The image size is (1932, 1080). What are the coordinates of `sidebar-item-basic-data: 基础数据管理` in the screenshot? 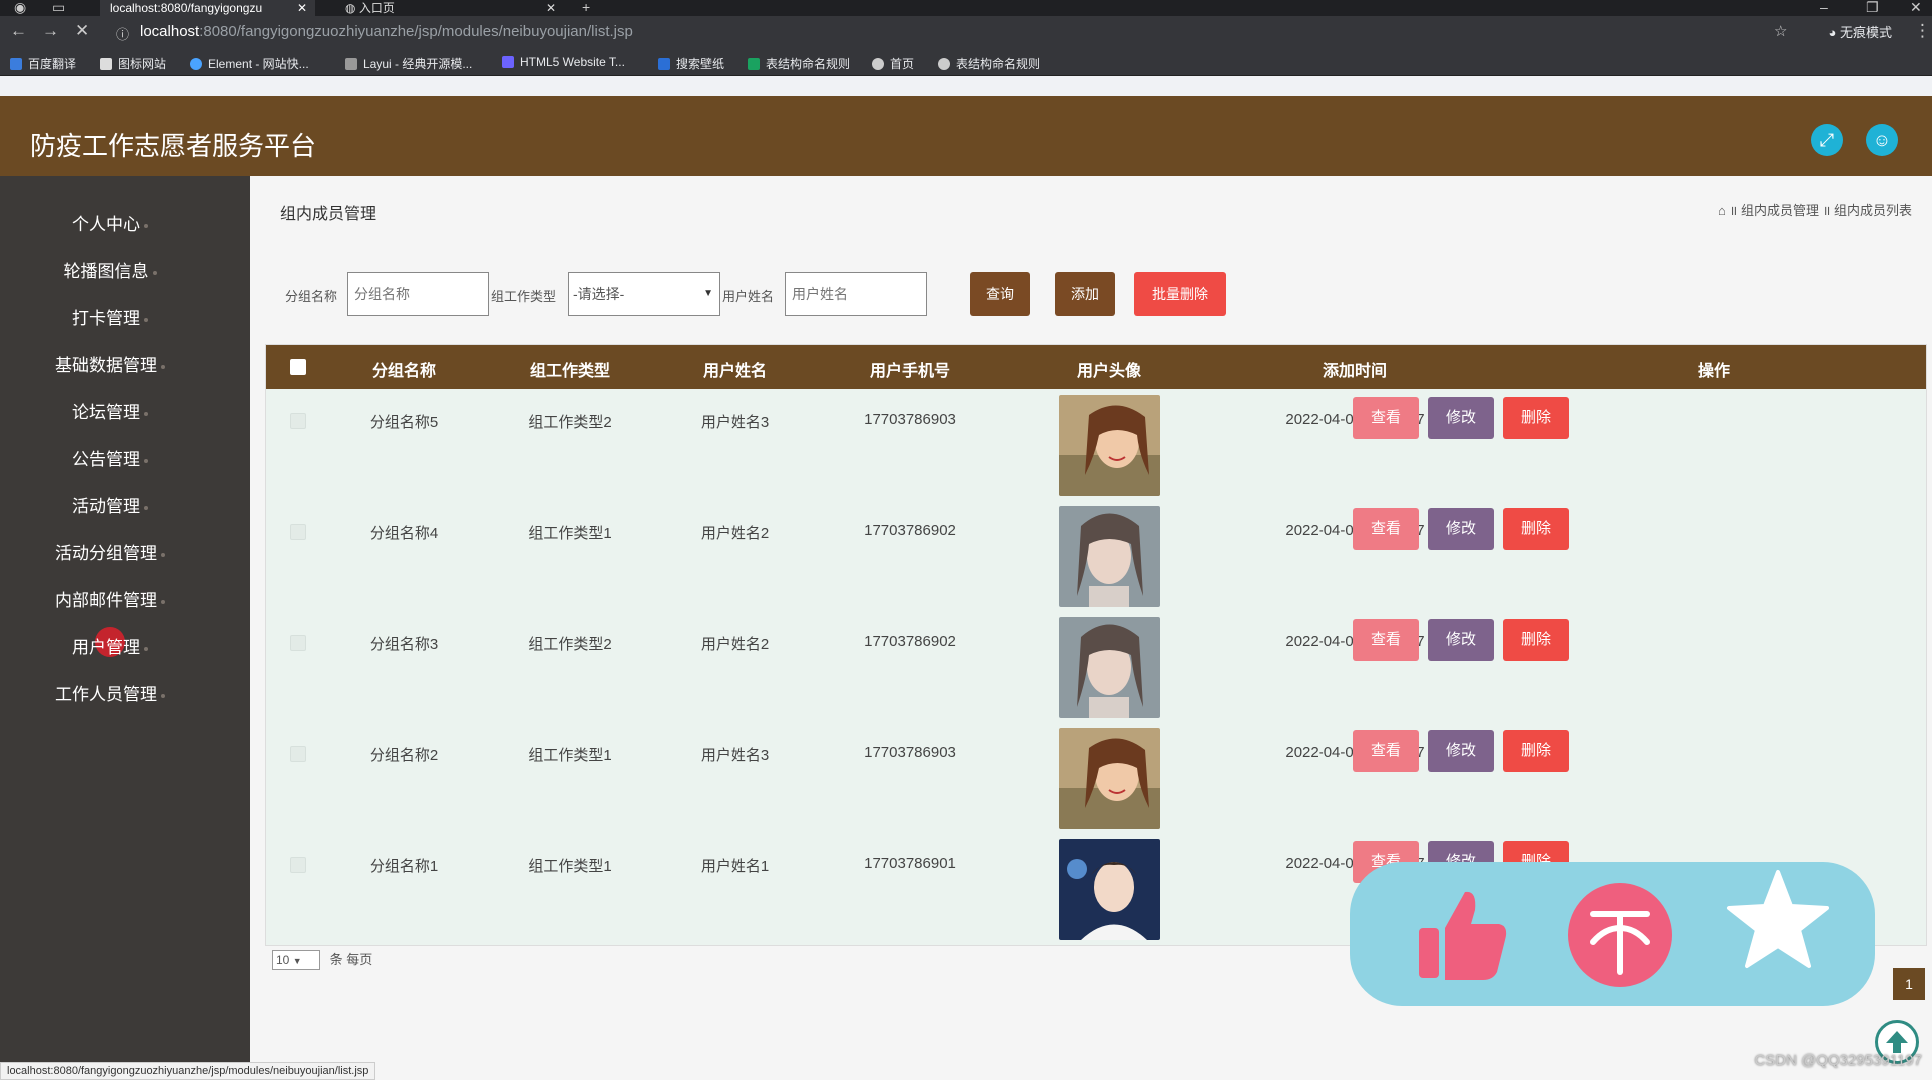 It's located at (110, 363).